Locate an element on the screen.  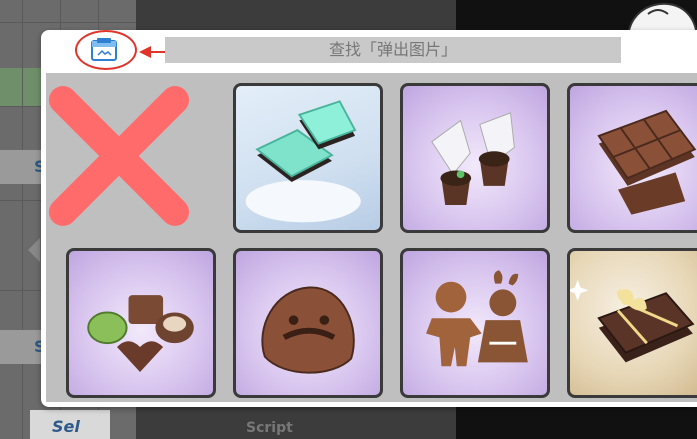
chocolate-blob-icon is located at coordinates (308, 330).